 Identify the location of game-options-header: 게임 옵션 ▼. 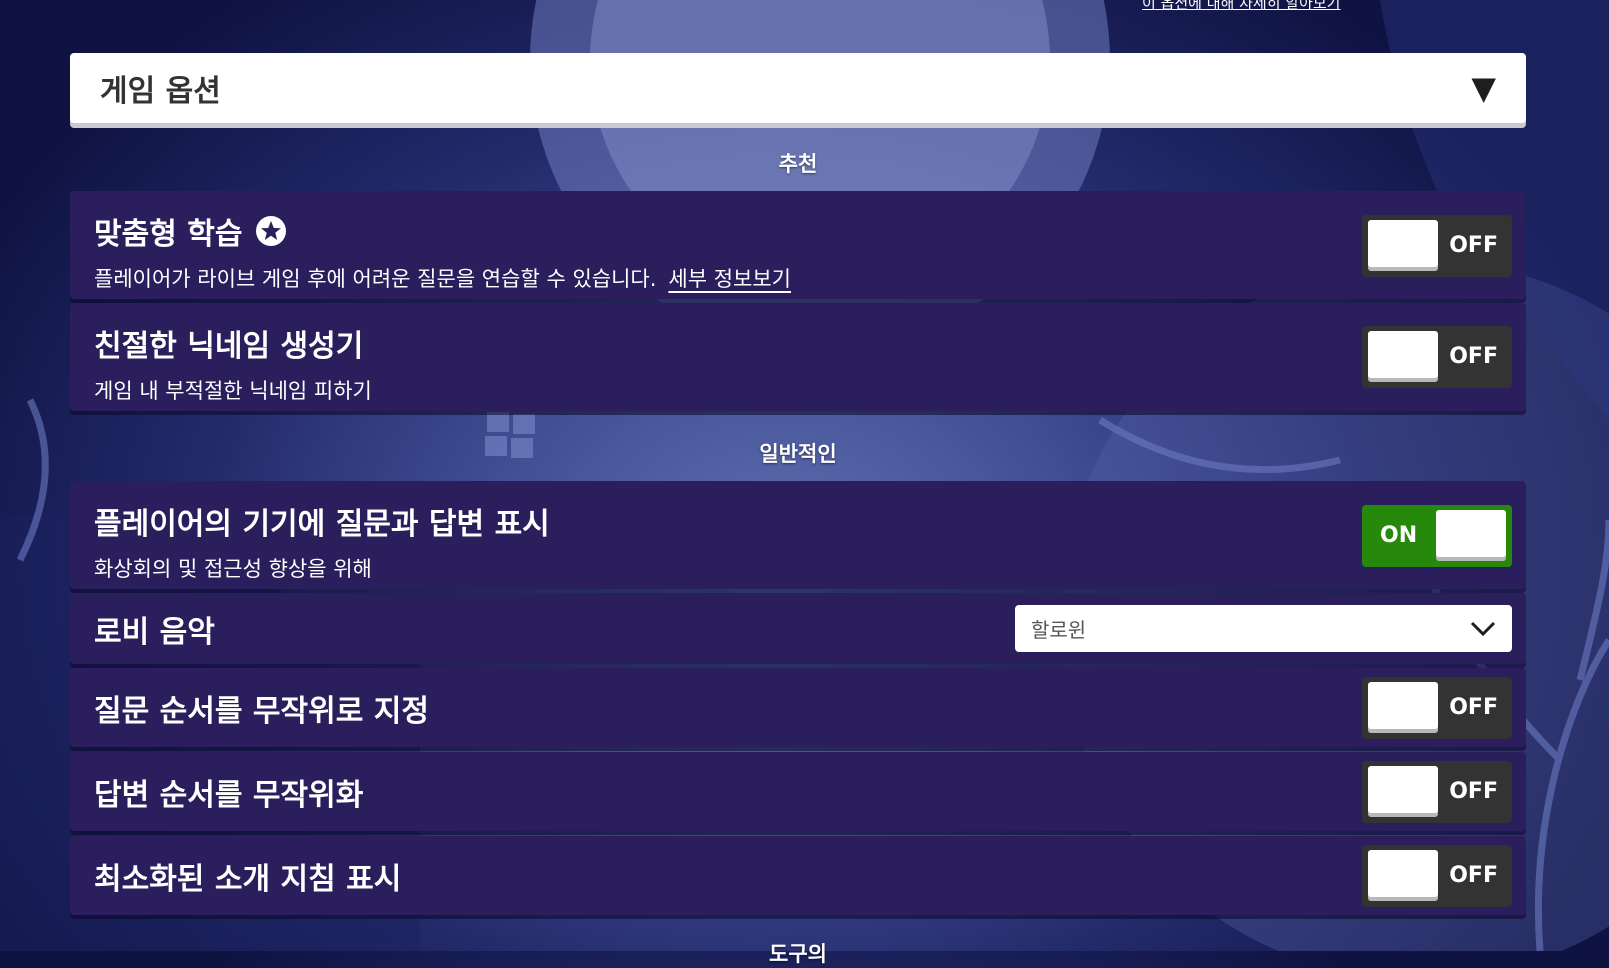
(798, 88).